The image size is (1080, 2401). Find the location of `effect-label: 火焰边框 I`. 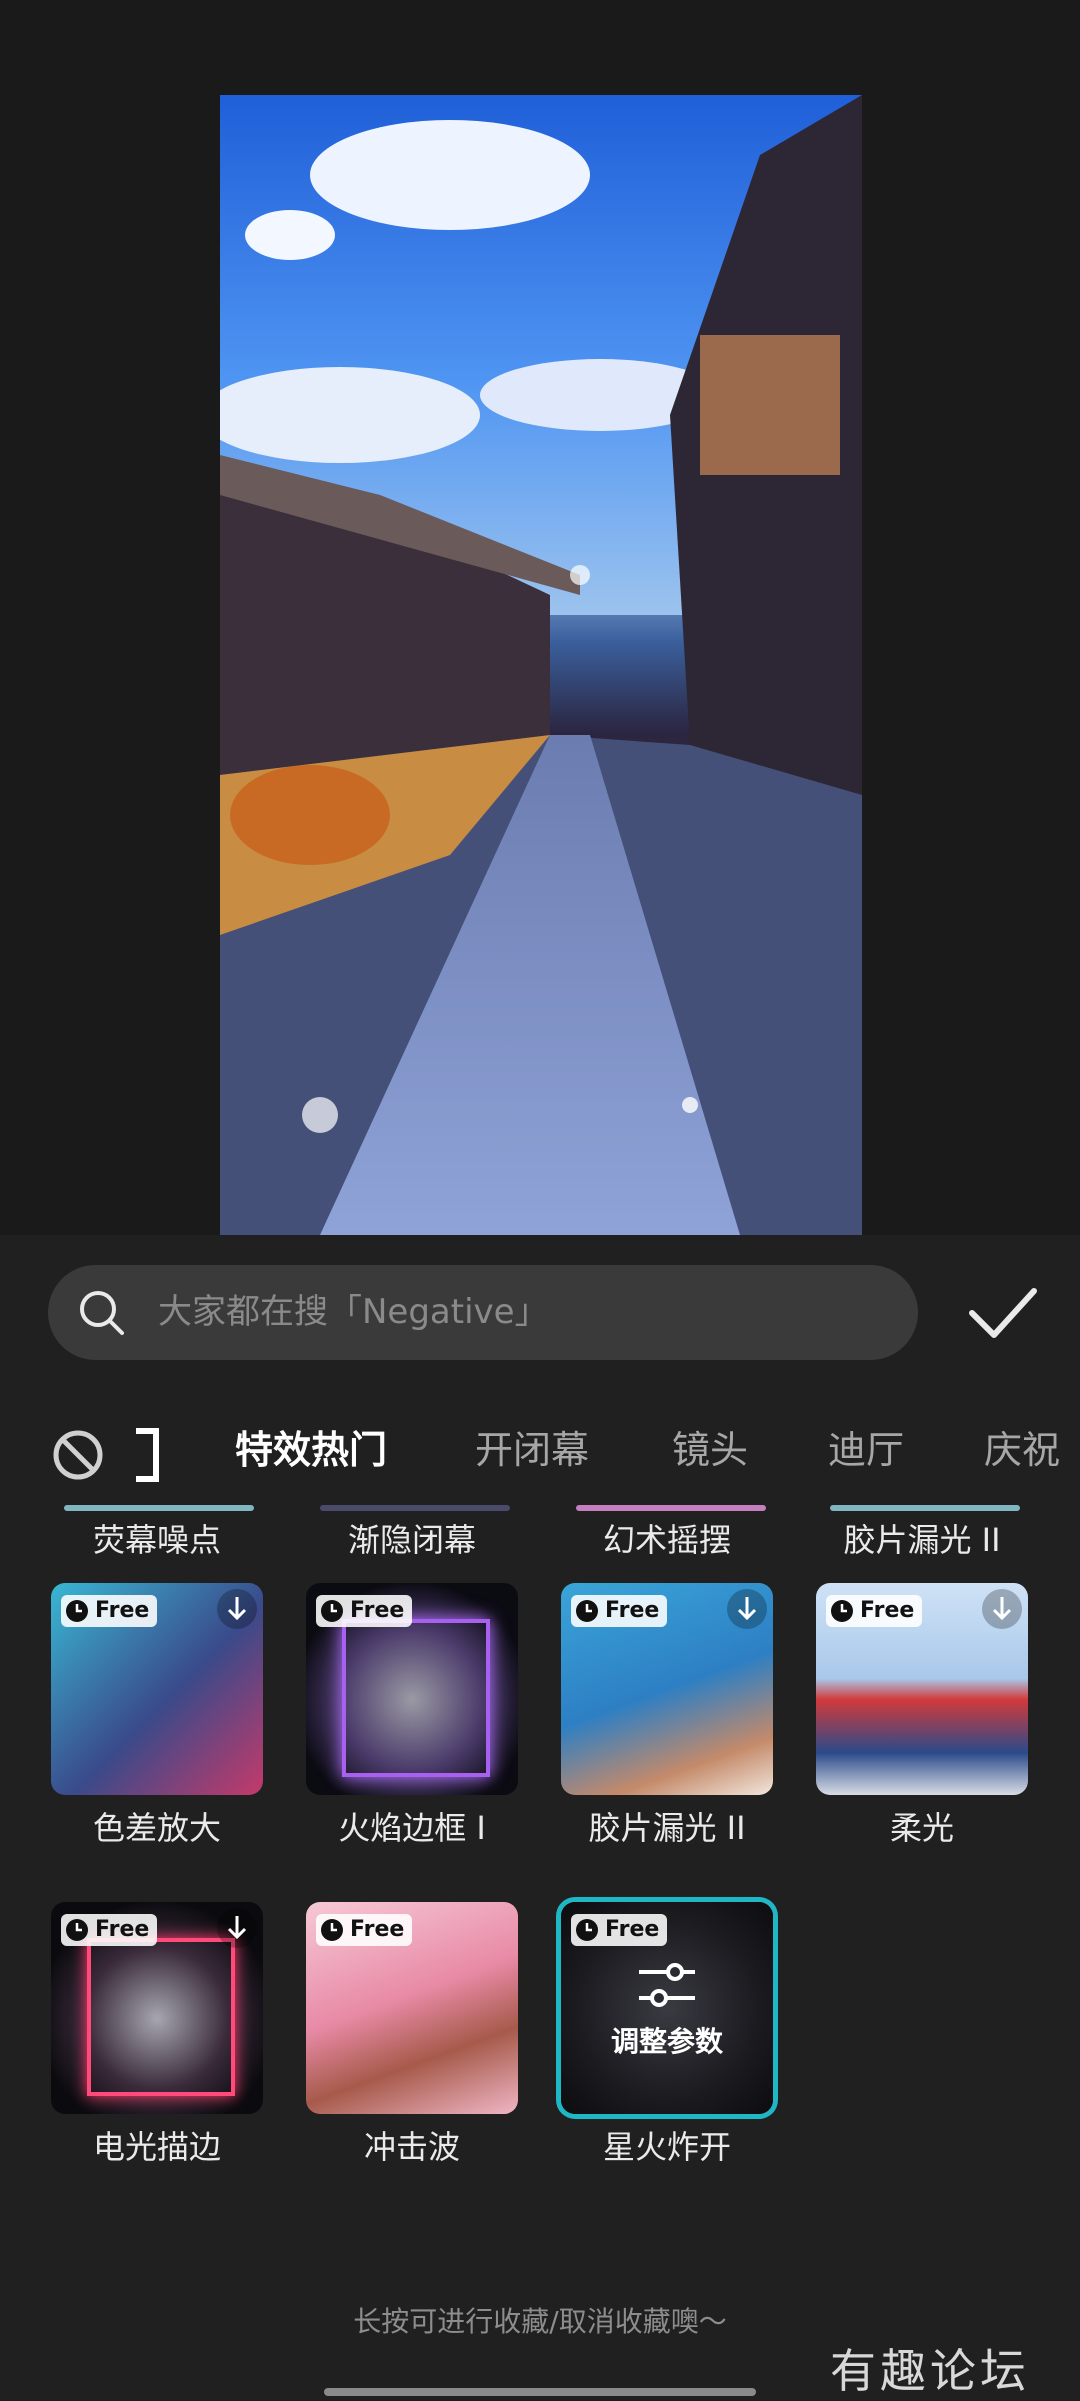

effect-label: 火焰边框 I is located at coordinates (412, 1826).